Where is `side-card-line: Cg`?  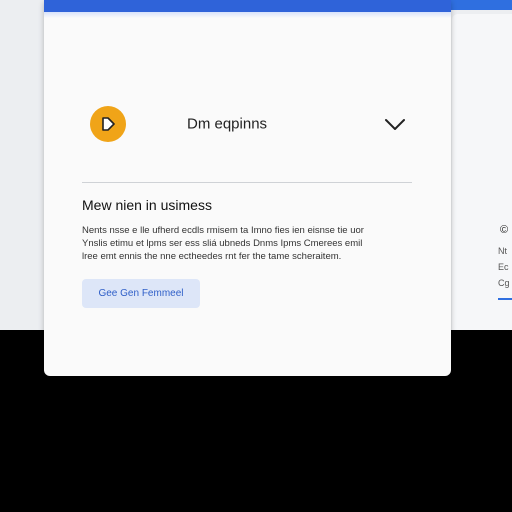 side-card-line: Cg is located at coordinates (504, 283).